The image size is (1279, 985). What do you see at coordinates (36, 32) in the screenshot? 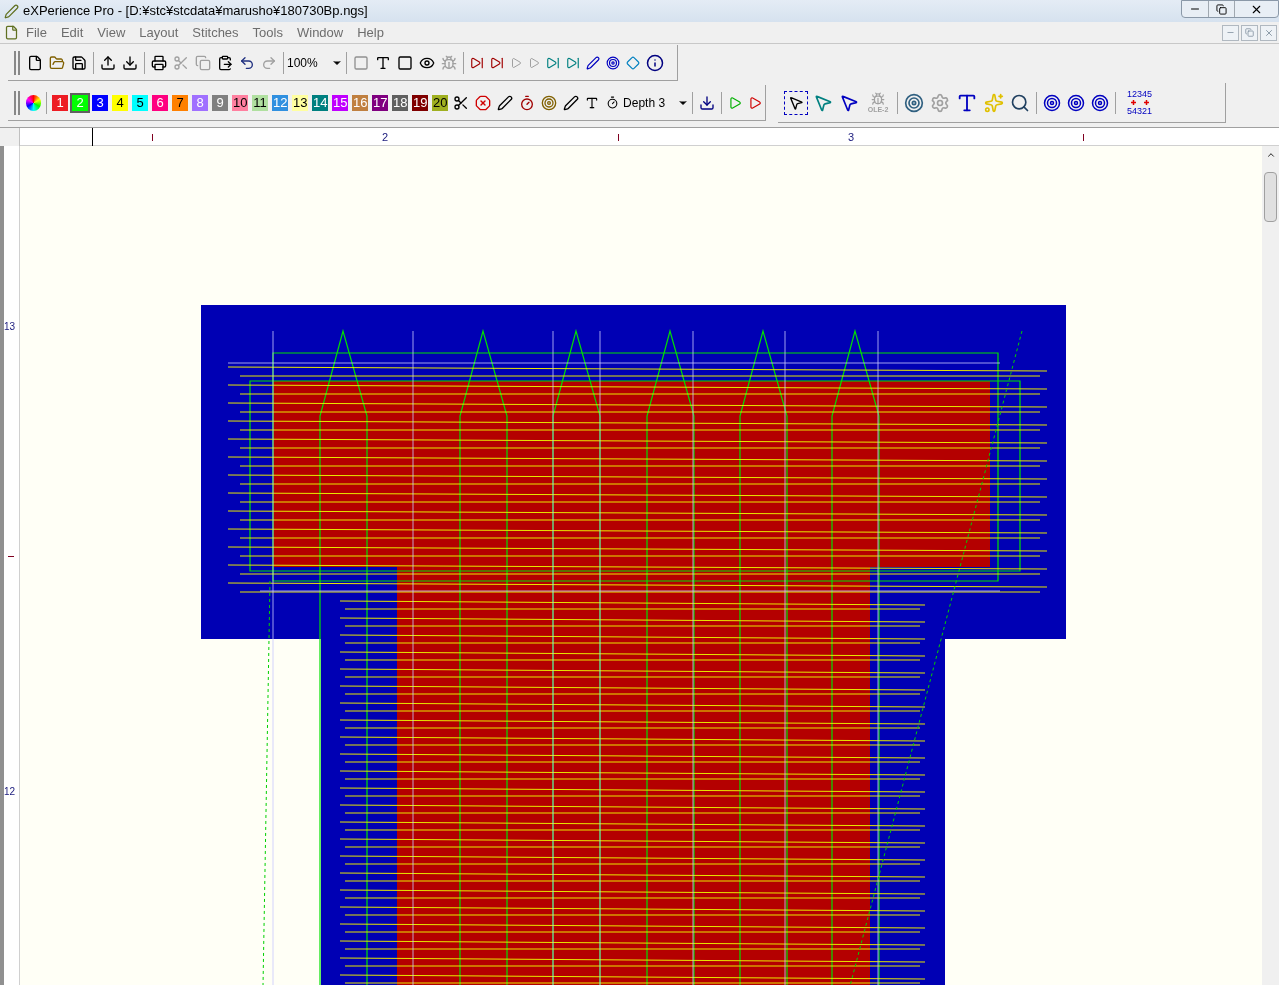
I see `menu-item: File` at bounding box center [36, 32].